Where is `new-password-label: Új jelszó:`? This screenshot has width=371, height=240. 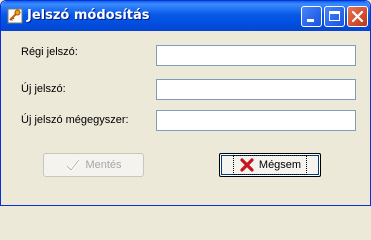 new-password-label: Új jelszó: is located at coordinates (43, 89).